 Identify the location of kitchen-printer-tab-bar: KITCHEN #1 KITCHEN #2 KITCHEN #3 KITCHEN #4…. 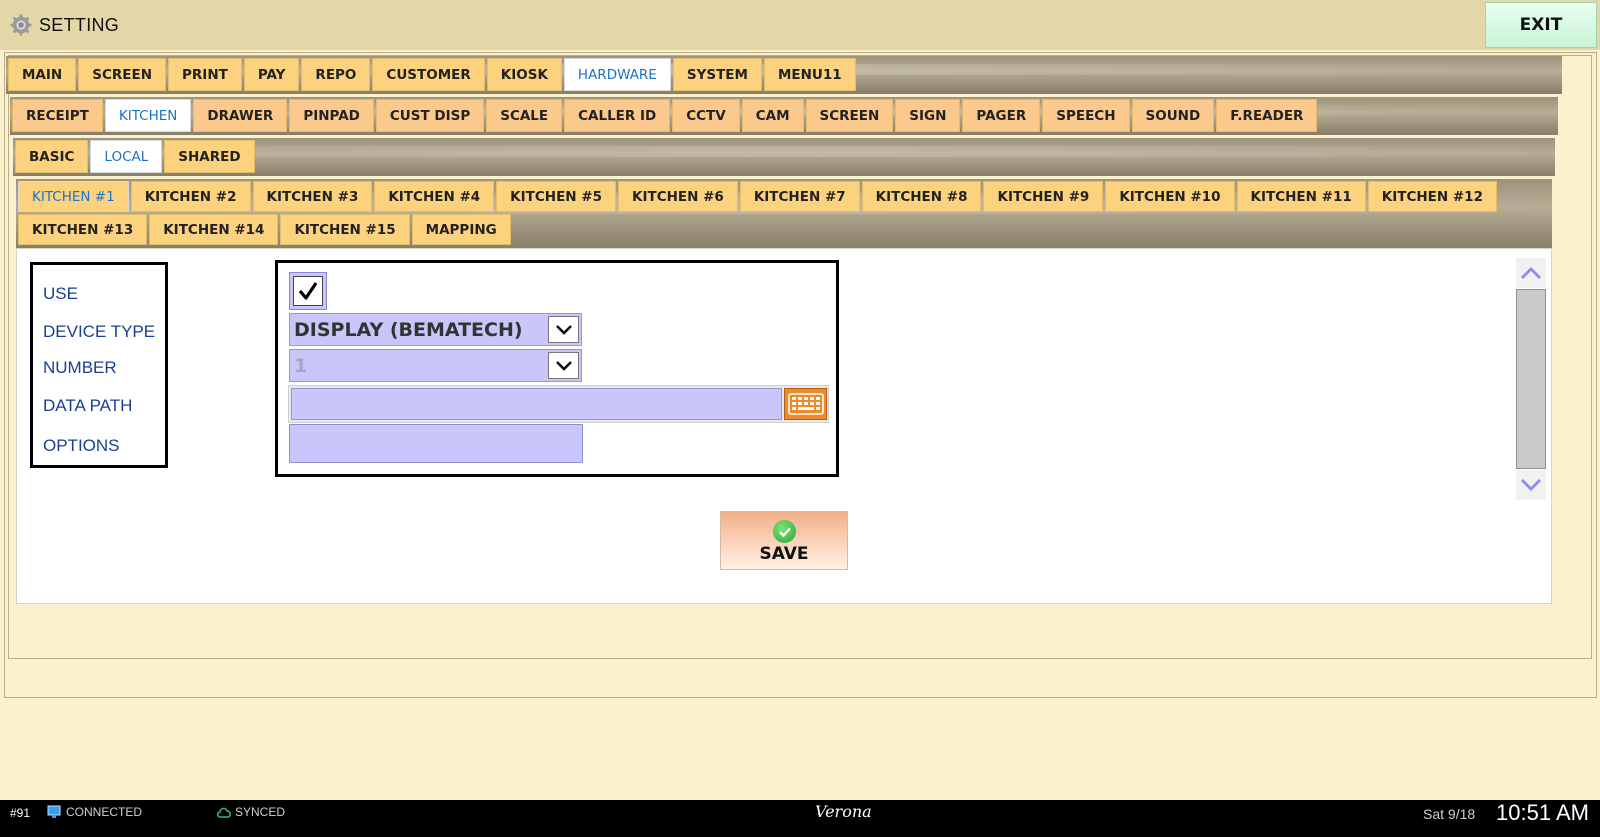
(784, 214).